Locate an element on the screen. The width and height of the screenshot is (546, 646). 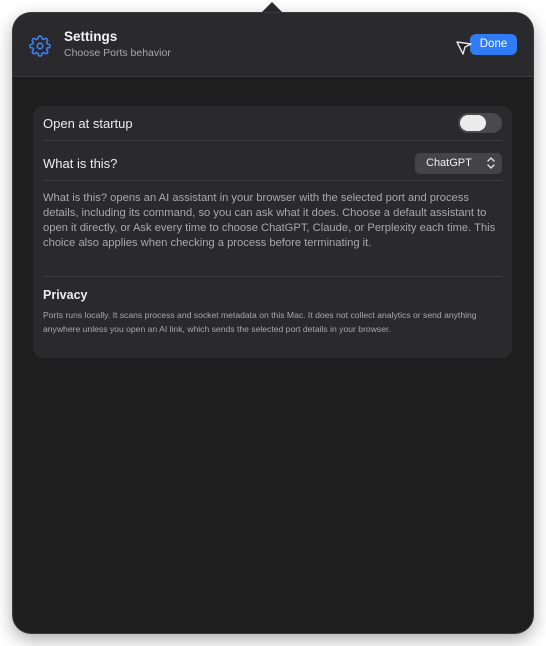
page-title: Settings is located at coordinates (91, 36).